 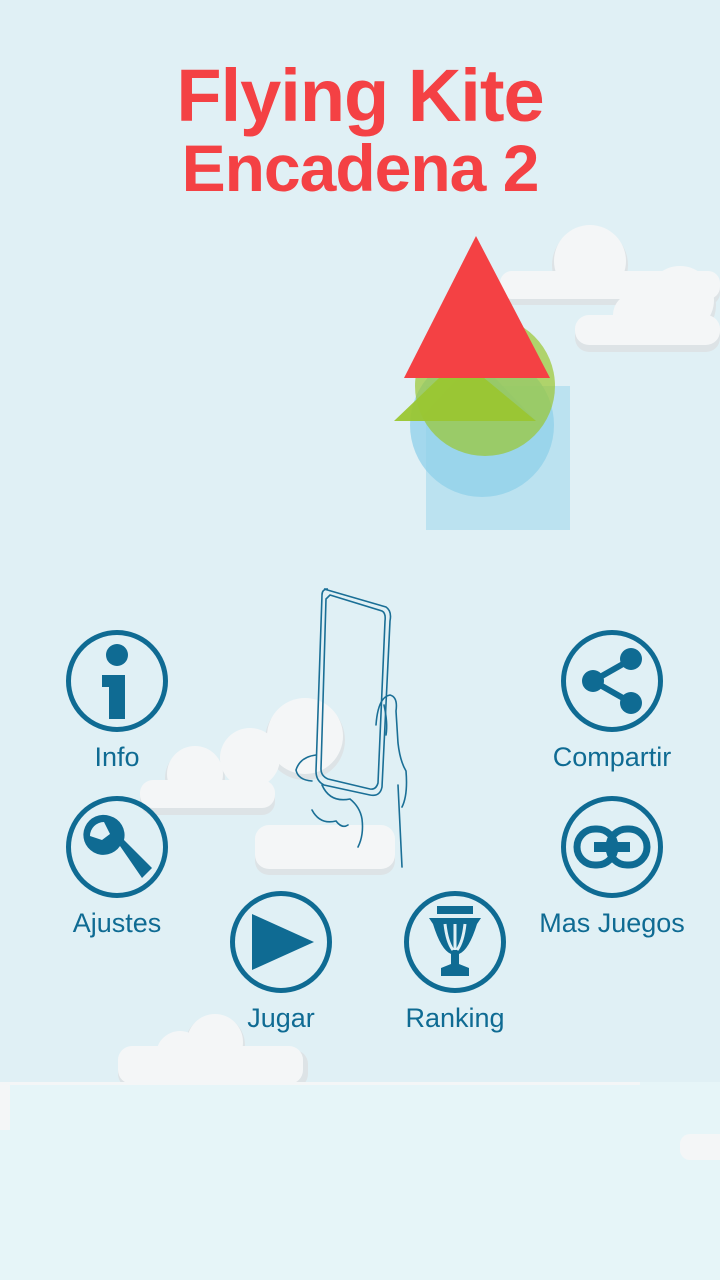 I want to click on play-button-ring, so click(x=281, y=942).